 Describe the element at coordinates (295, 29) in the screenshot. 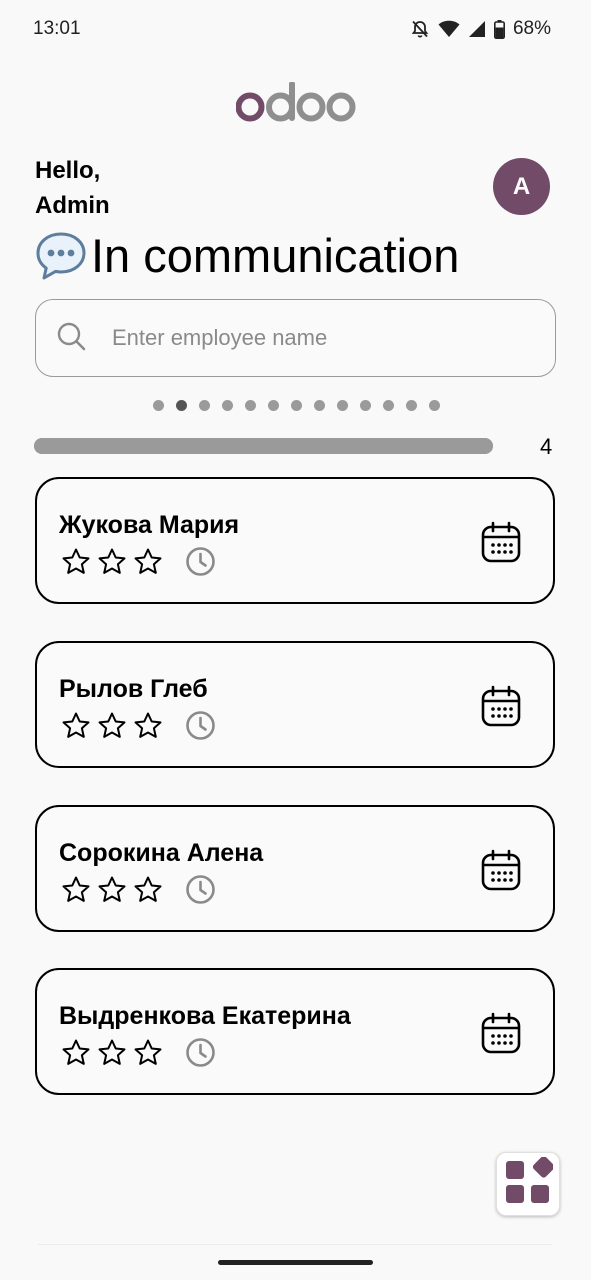

I see `status-bar: 13:01 68%` at that location.